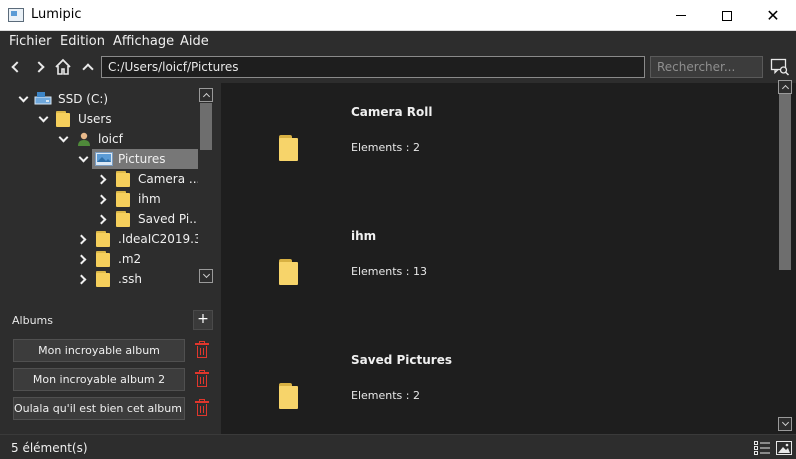 The width and height of the screenshot is (796, 459). Describe the element at coordinates (203, 320) in the screenshot. I see `add-album-button: +` at that location.